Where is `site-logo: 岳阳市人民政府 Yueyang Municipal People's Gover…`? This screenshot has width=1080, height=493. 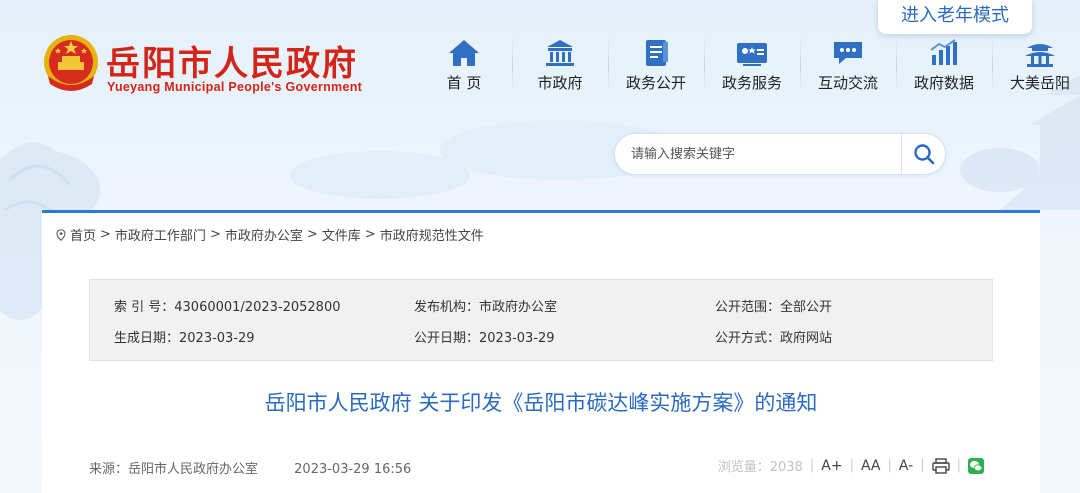
site-logo: 岳阳市人民政府 Yueyang Municipal People's Gover… is located at coordinates (210, 64).